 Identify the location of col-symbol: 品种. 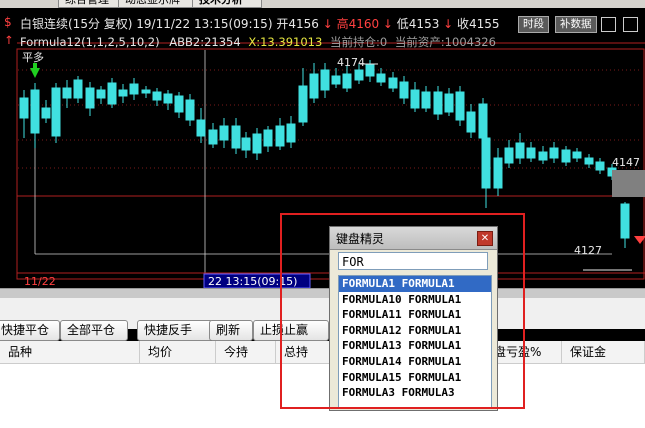
(70, 352).